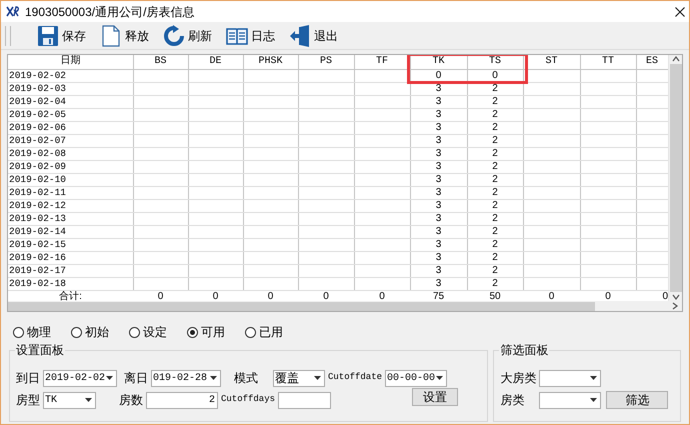  Describe the element at coordinates (70, 270) in the screenshot. I see `table-cell: 2019-02-17` at that location.